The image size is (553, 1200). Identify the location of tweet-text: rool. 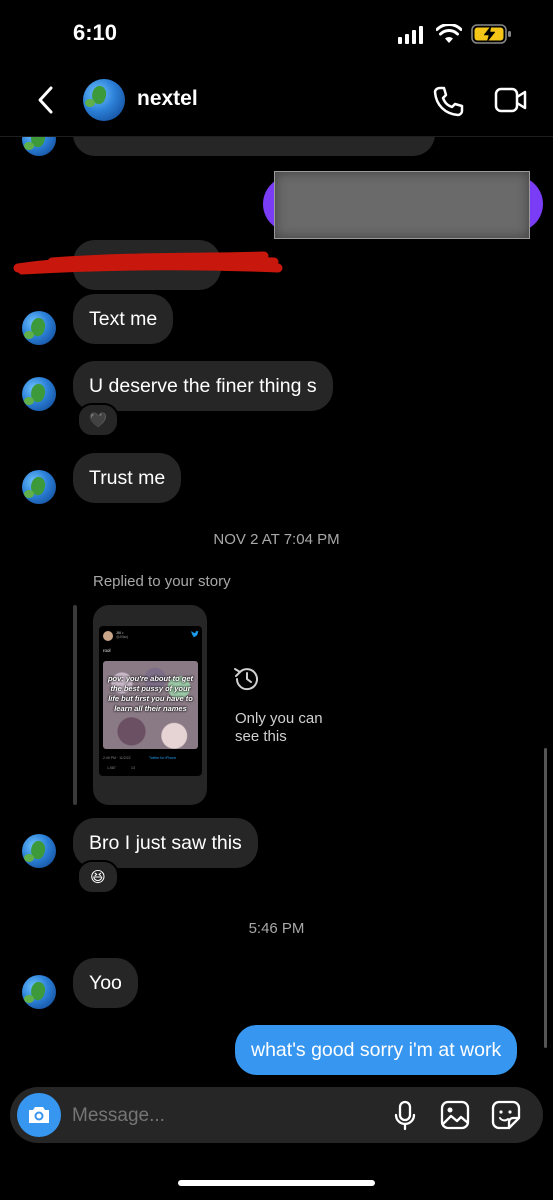
(107, 650).